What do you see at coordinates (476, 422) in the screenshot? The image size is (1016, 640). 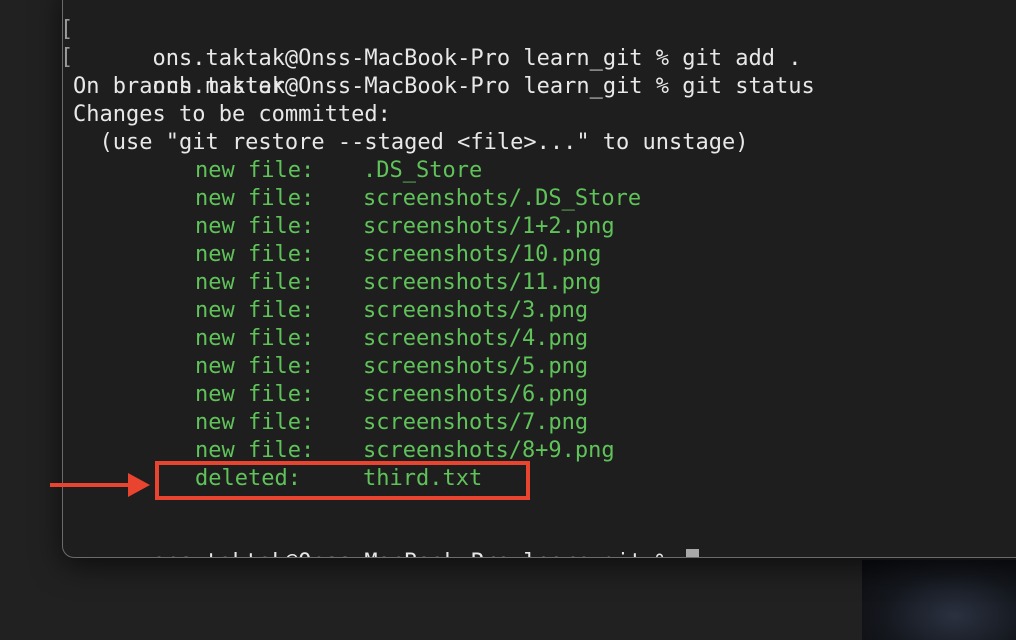 I see `file-path: screenshots/7.png` at bounding box center [476, 422].